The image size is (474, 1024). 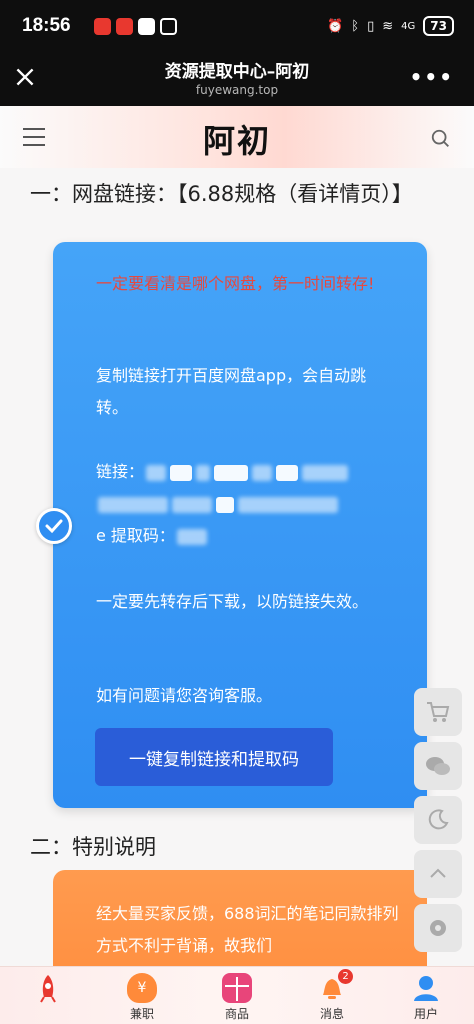 I want to click on cart-button, so click(x=438, y=712).